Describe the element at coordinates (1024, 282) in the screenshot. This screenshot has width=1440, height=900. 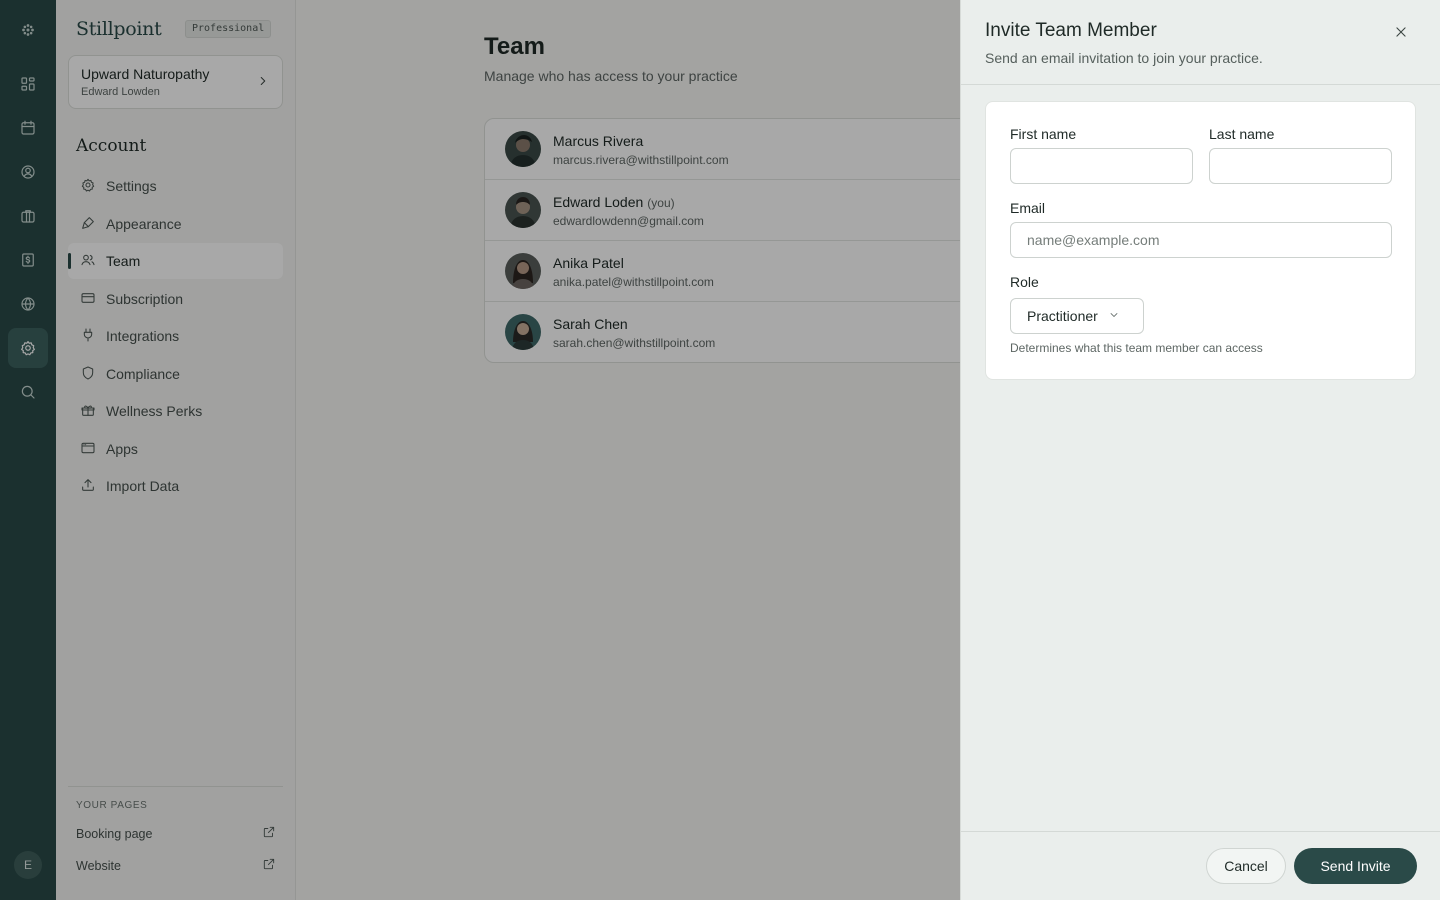
I see `role-label: Role` at that location.